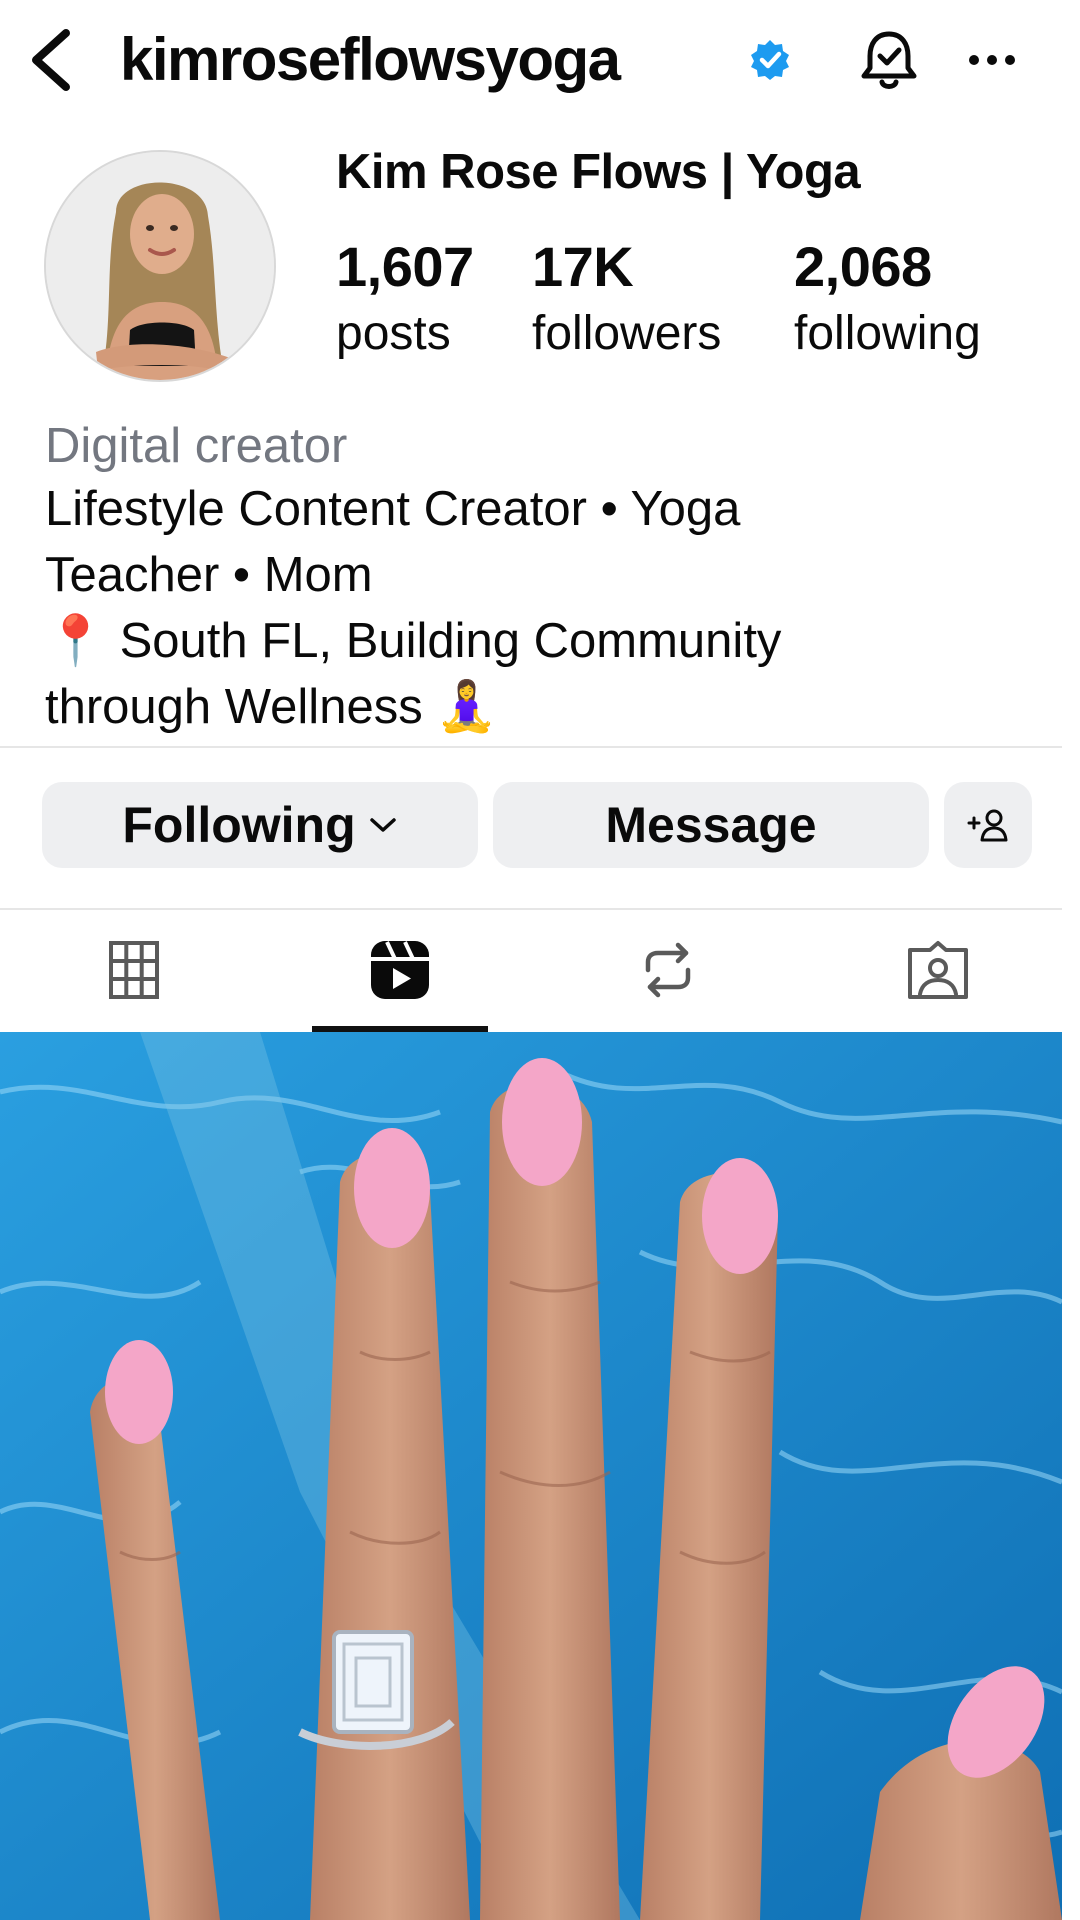 Image resolution: width=1080 pixels, height=1920 pixels. I want to click on bio-line: Teacher • Mom, so click(209, 575).